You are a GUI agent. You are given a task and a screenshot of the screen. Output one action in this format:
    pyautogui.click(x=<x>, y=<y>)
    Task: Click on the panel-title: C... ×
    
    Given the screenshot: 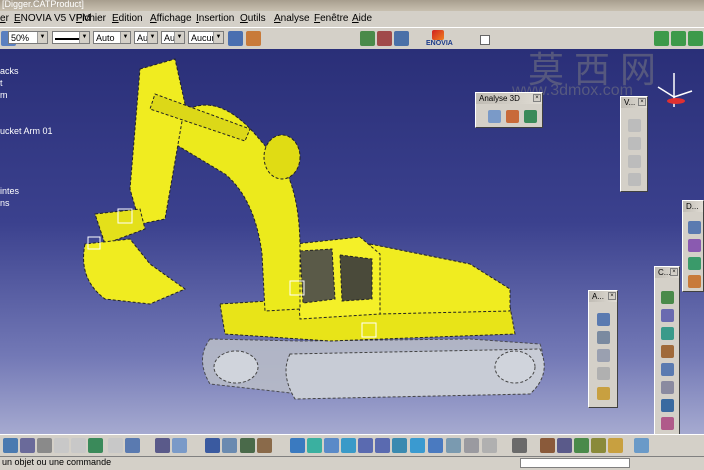 What is the action you would take?
    pyautogui.click(x=667, y=272)
    